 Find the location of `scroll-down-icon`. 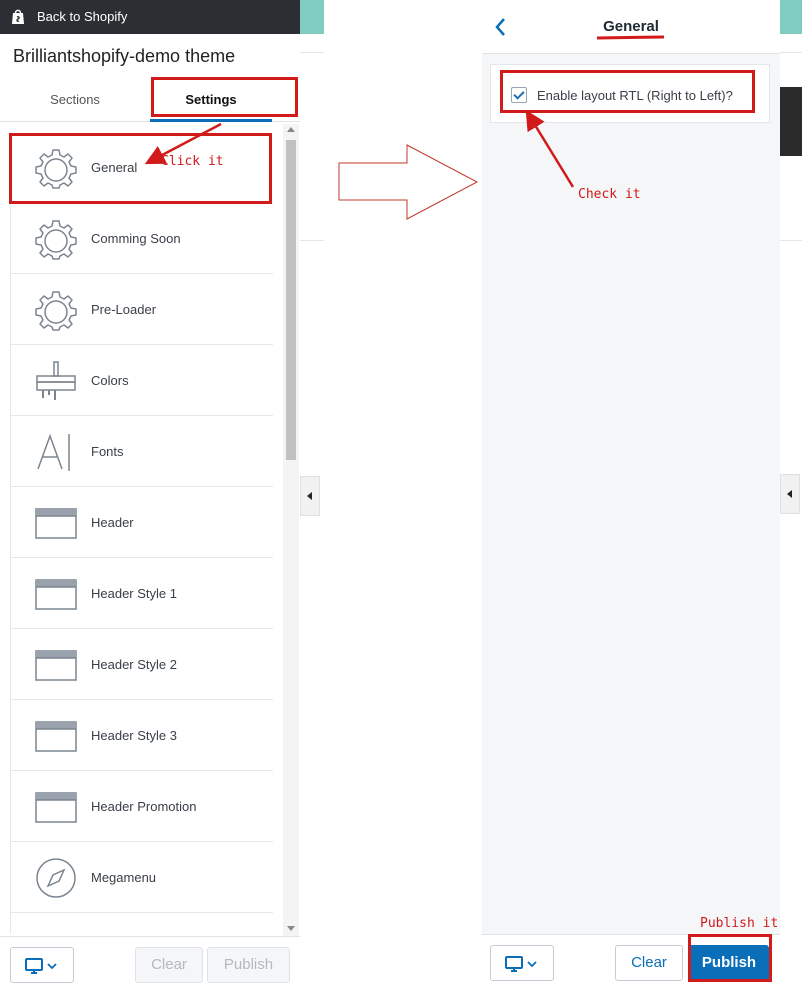

scroll-down-icon is located at coordinates (291, 928).